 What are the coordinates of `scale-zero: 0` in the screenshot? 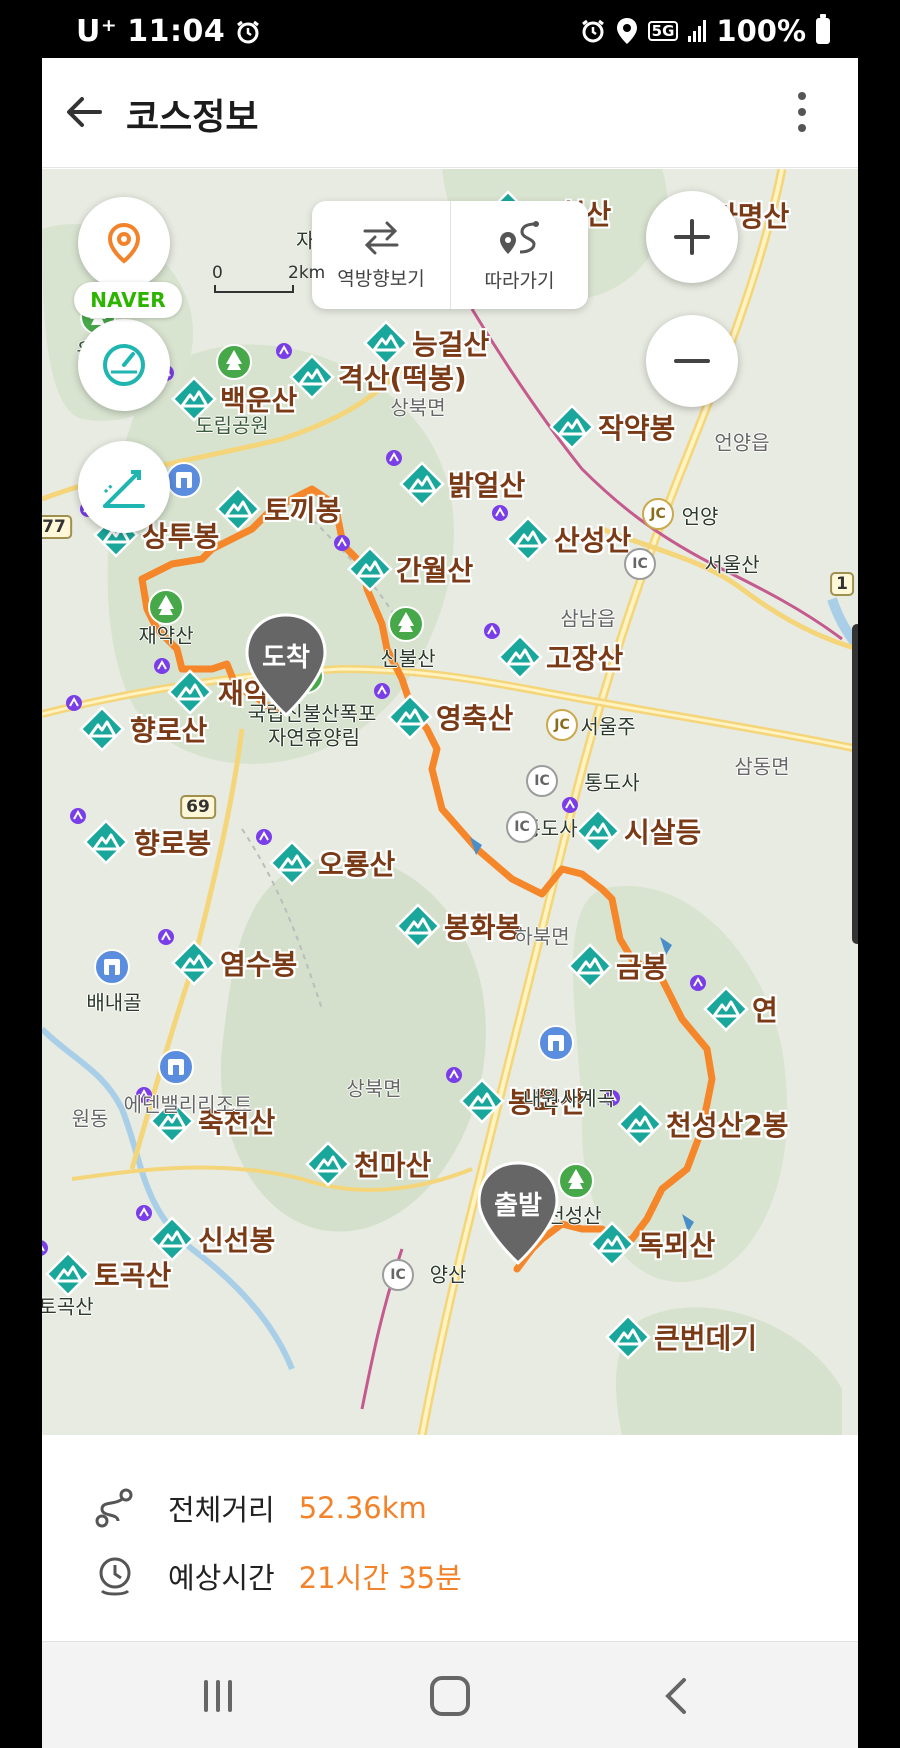 It's located at (217, 273).